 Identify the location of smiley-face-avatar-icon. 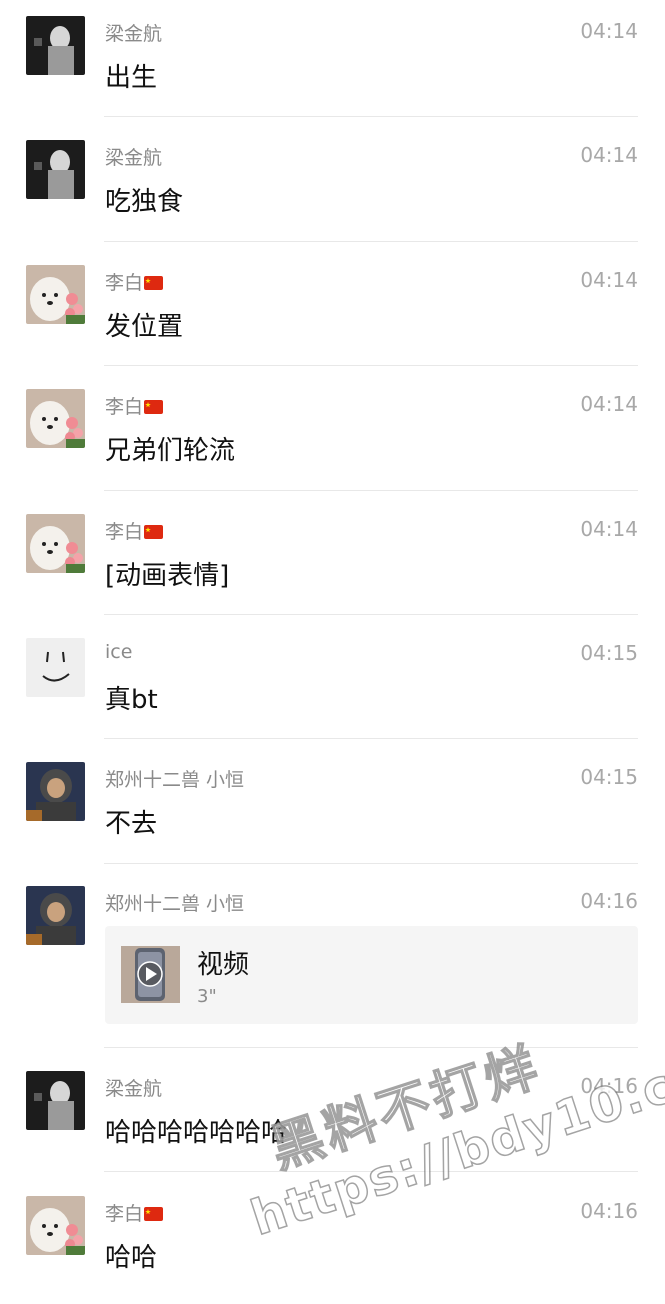
(55, 667).